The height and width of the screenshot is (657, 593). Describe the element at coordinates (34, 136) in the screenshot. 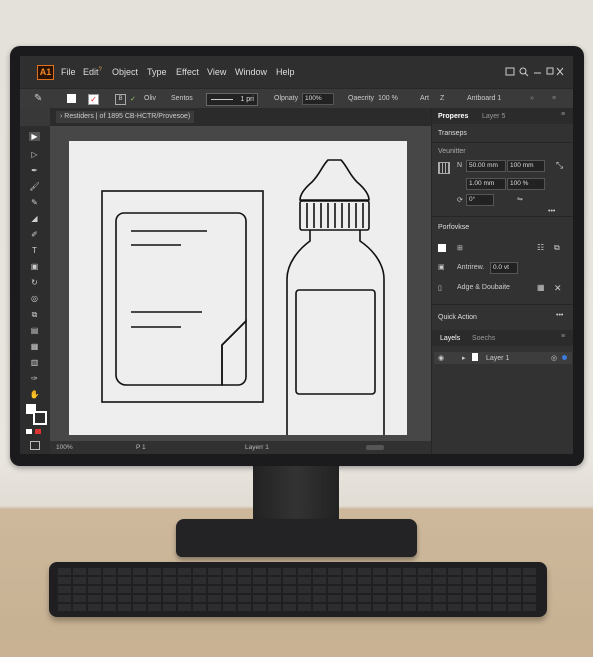

I see `selection-icon: ▶` at that location.